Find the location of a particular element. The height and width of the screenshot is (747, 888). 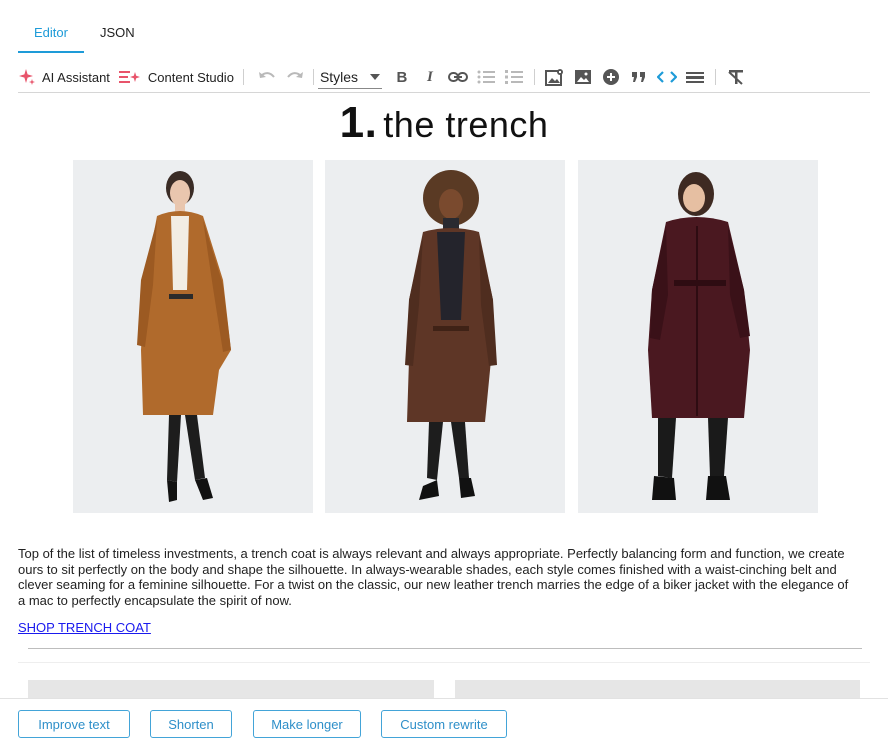

section-divider is located at coordinates (444, 662).